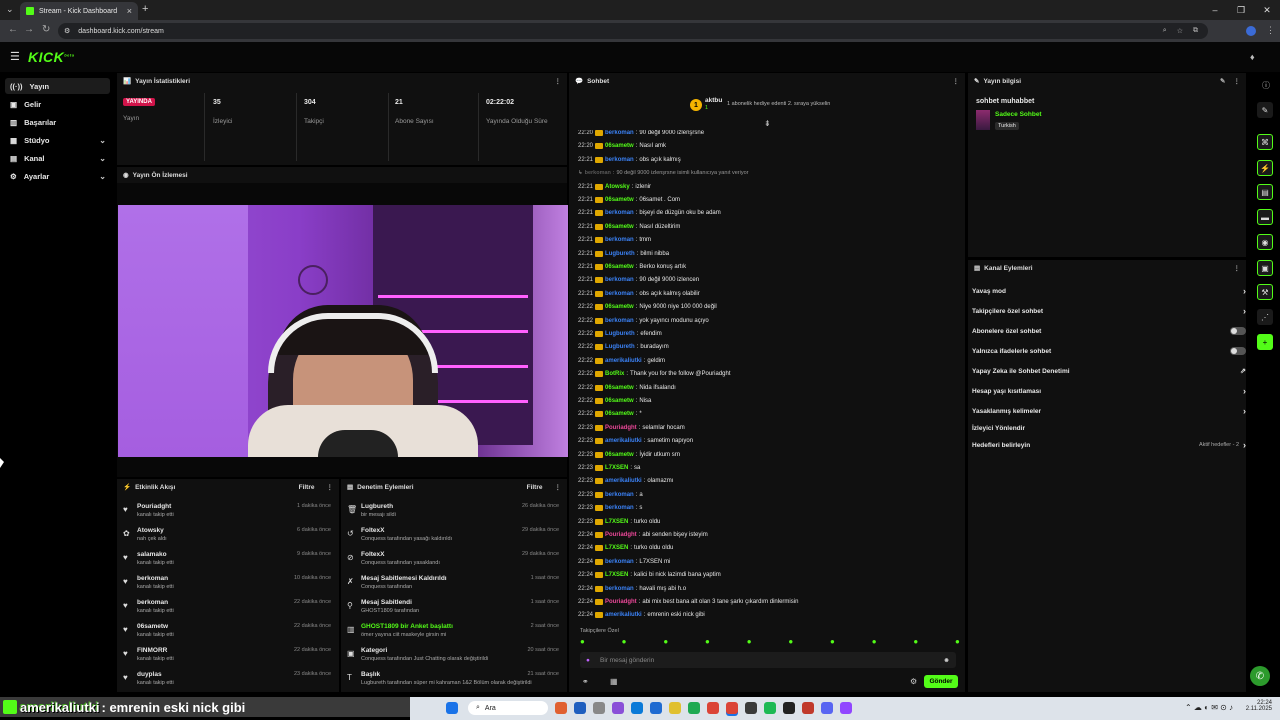 The image size is (1280, 720). What do you see at coordinates (619, 521) in the screenshot?
I see `chat-message: 22:23 L7XSEN: turko oldu` at bounding box center [619, 521].